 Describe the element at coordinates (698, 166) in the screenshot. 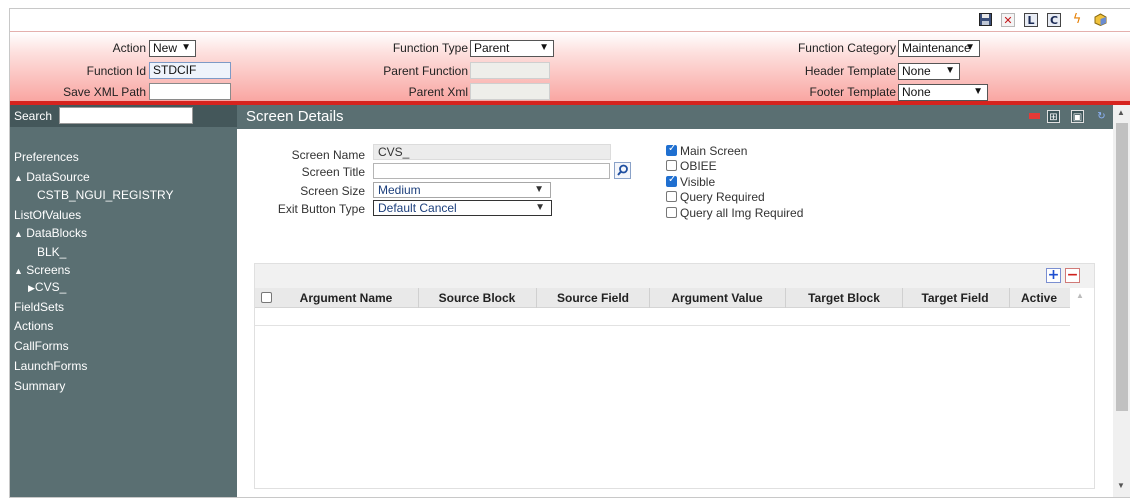

I see `checkbox-label: OBIEE` at that location.